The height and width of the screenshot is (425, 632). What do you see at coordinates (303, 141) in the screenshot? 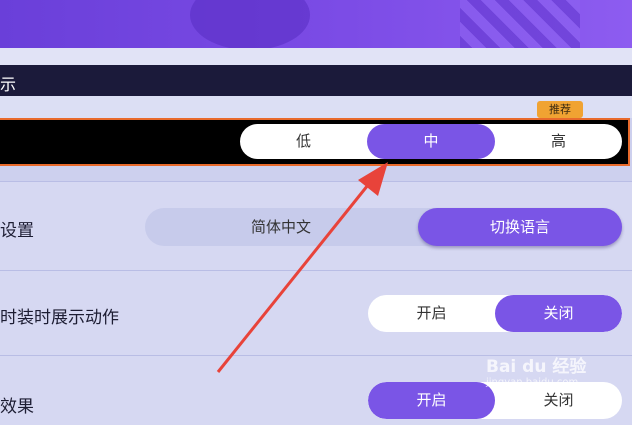
I see `quality-option-low: 低` at bounding box center [303, 141].